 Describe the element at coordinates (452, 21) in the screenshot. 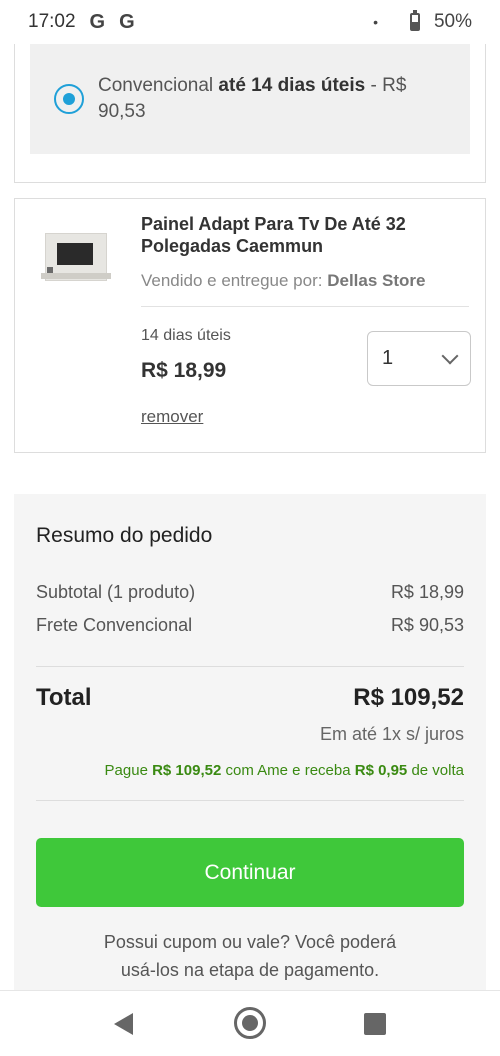

I see `battery-percent: 50%` at that location.